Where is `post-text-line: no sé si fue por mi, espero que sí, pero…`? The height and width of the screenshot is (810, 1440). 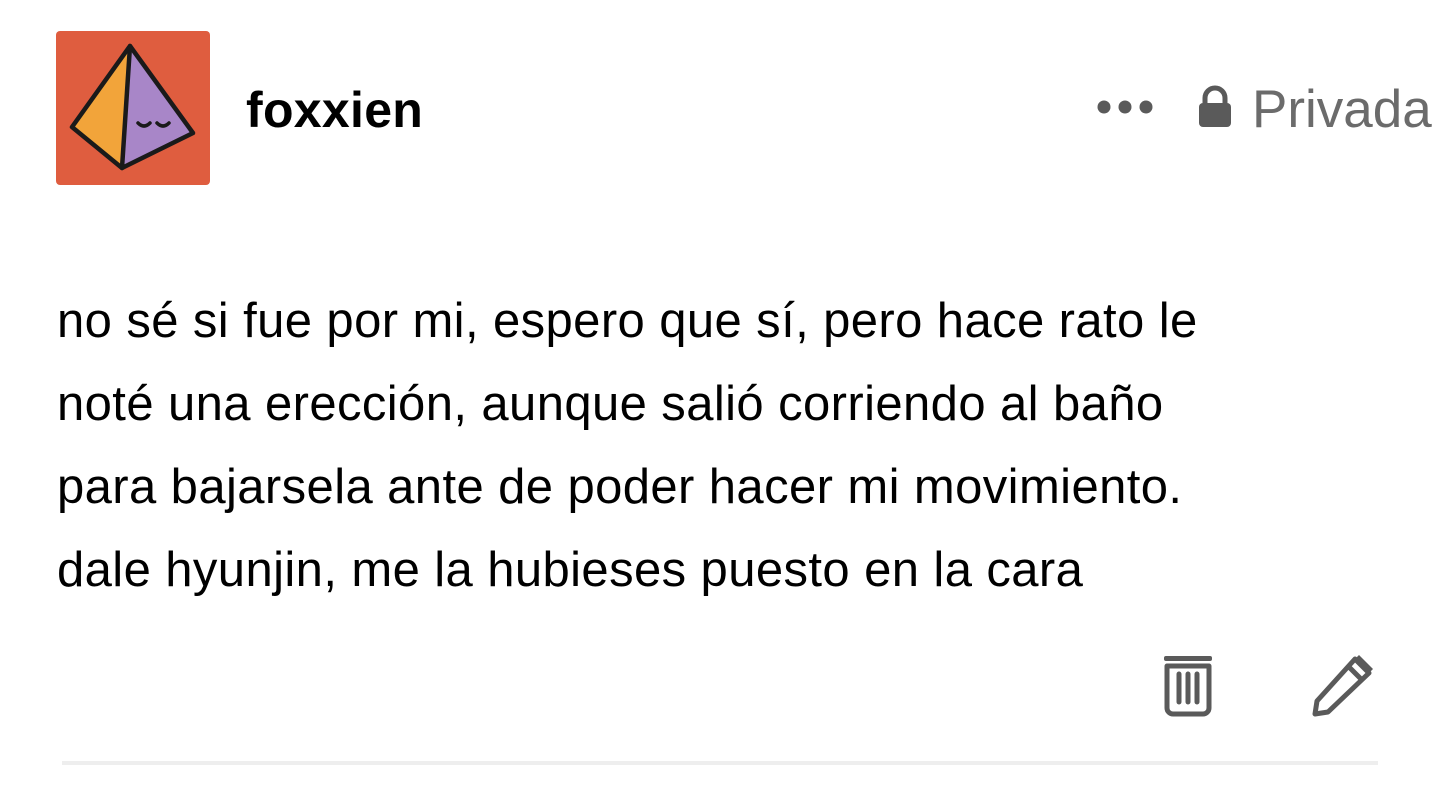
post-text-line: no sé si fue por mi, espero que sí, pero… is located at coordinates (627, 321).